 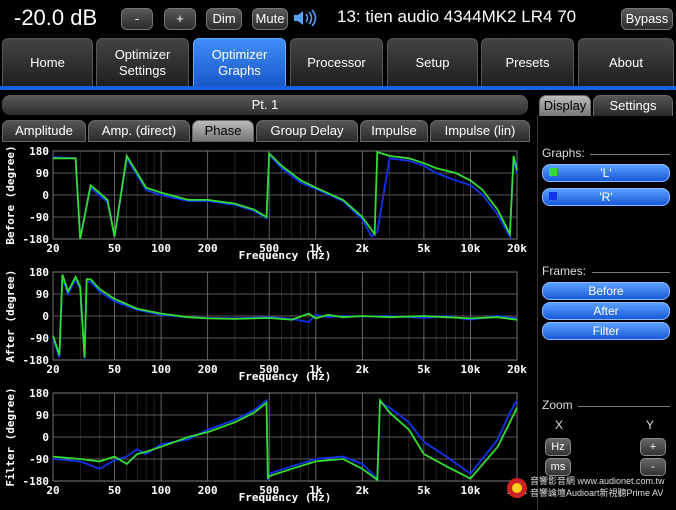 I want to click on subtab-amp-direct: Amp. (direct), so click(x=139, y=131).